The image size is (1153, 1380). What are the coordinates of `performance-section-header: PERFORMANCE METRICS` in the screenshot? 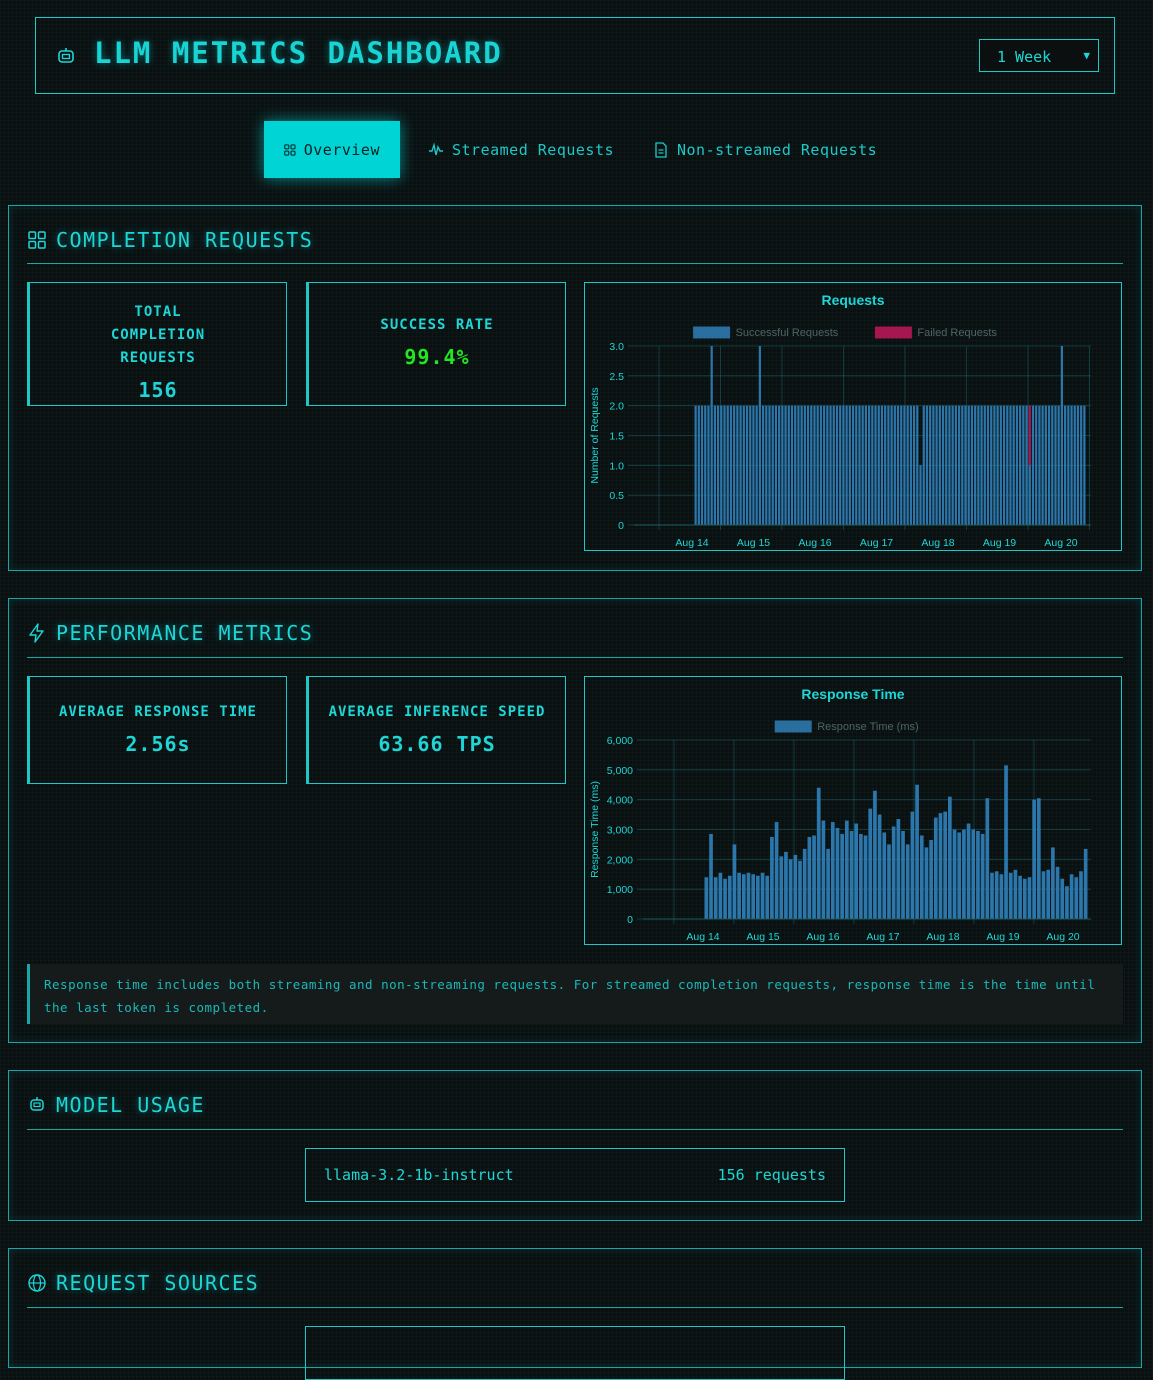 It's located at (170, 633).